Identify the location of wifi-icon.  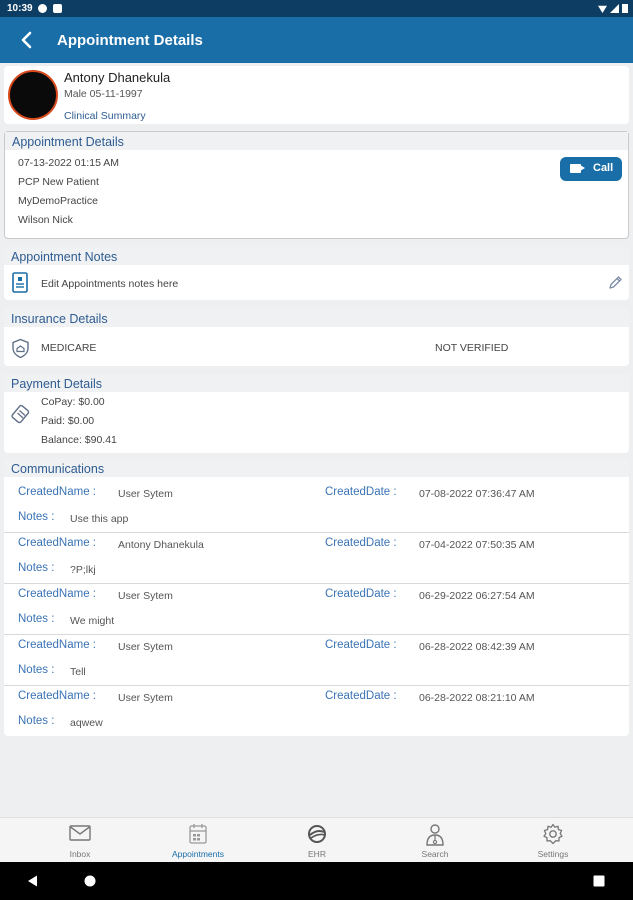
(602, 9).